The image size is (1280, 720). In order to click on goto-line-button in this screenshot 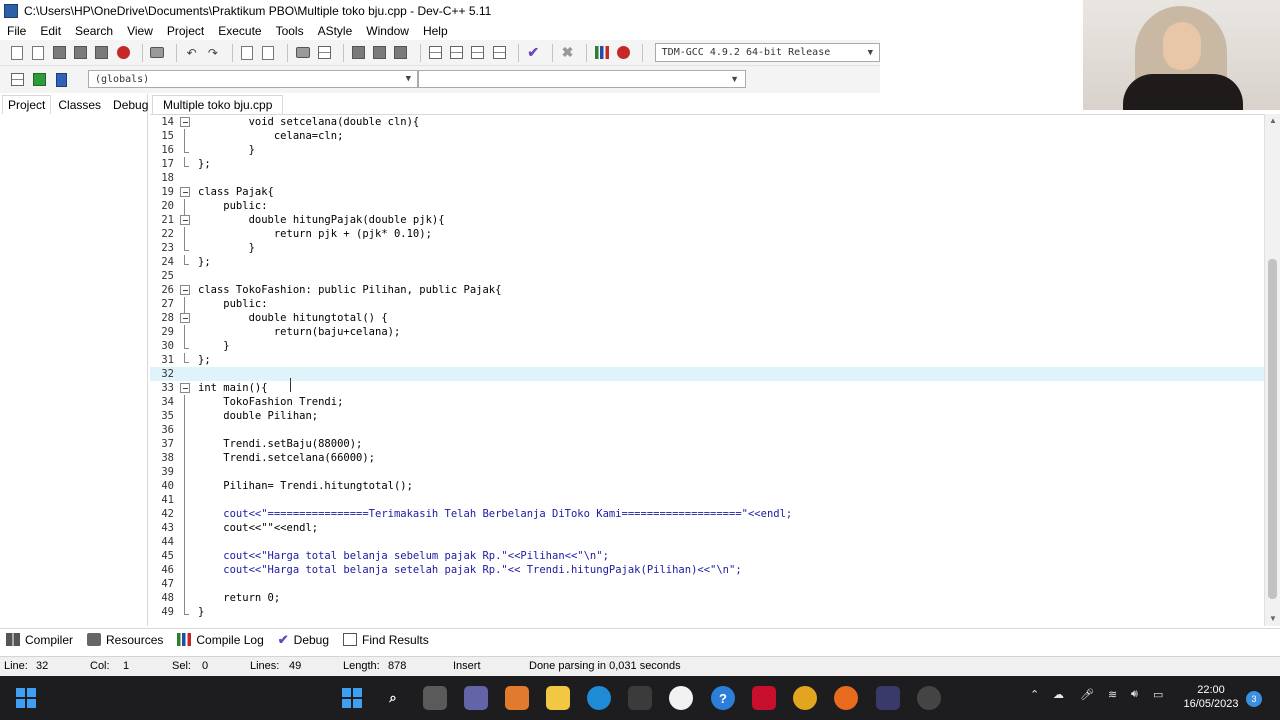, I will do `click(302, 53)`.